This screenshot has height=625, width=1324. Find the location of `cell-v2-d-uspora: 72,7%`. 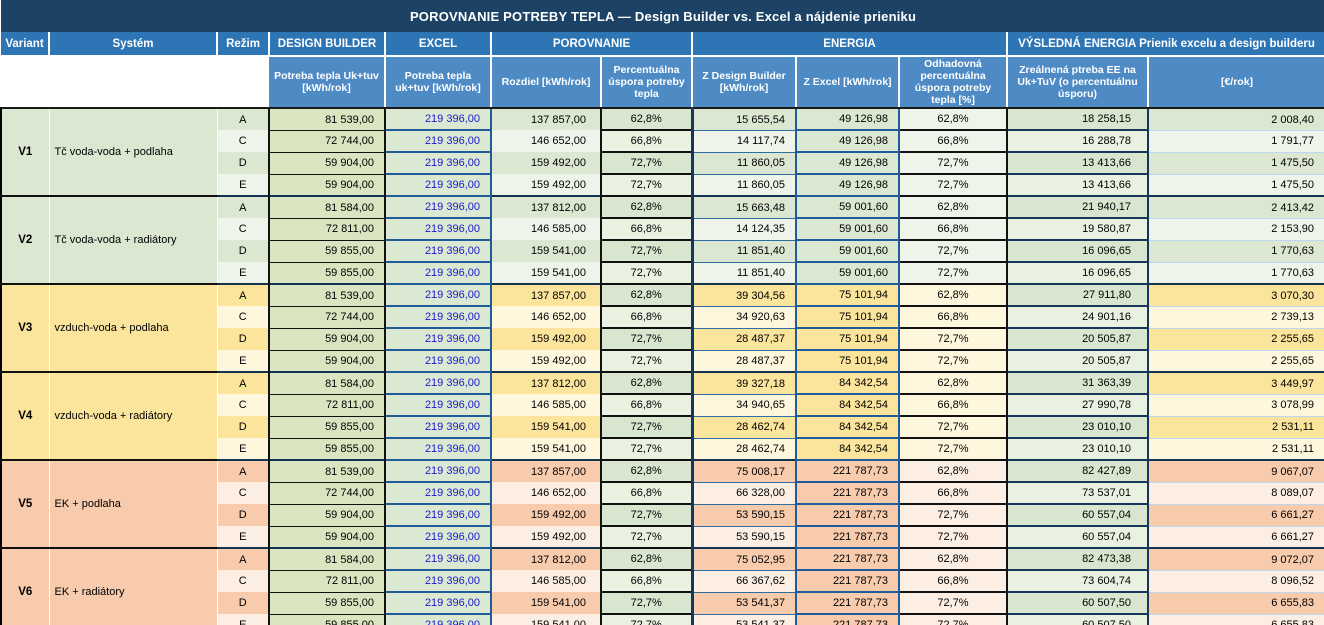

cell-v2-d-uspora: 72,7% is located at coordinates (646, 251).